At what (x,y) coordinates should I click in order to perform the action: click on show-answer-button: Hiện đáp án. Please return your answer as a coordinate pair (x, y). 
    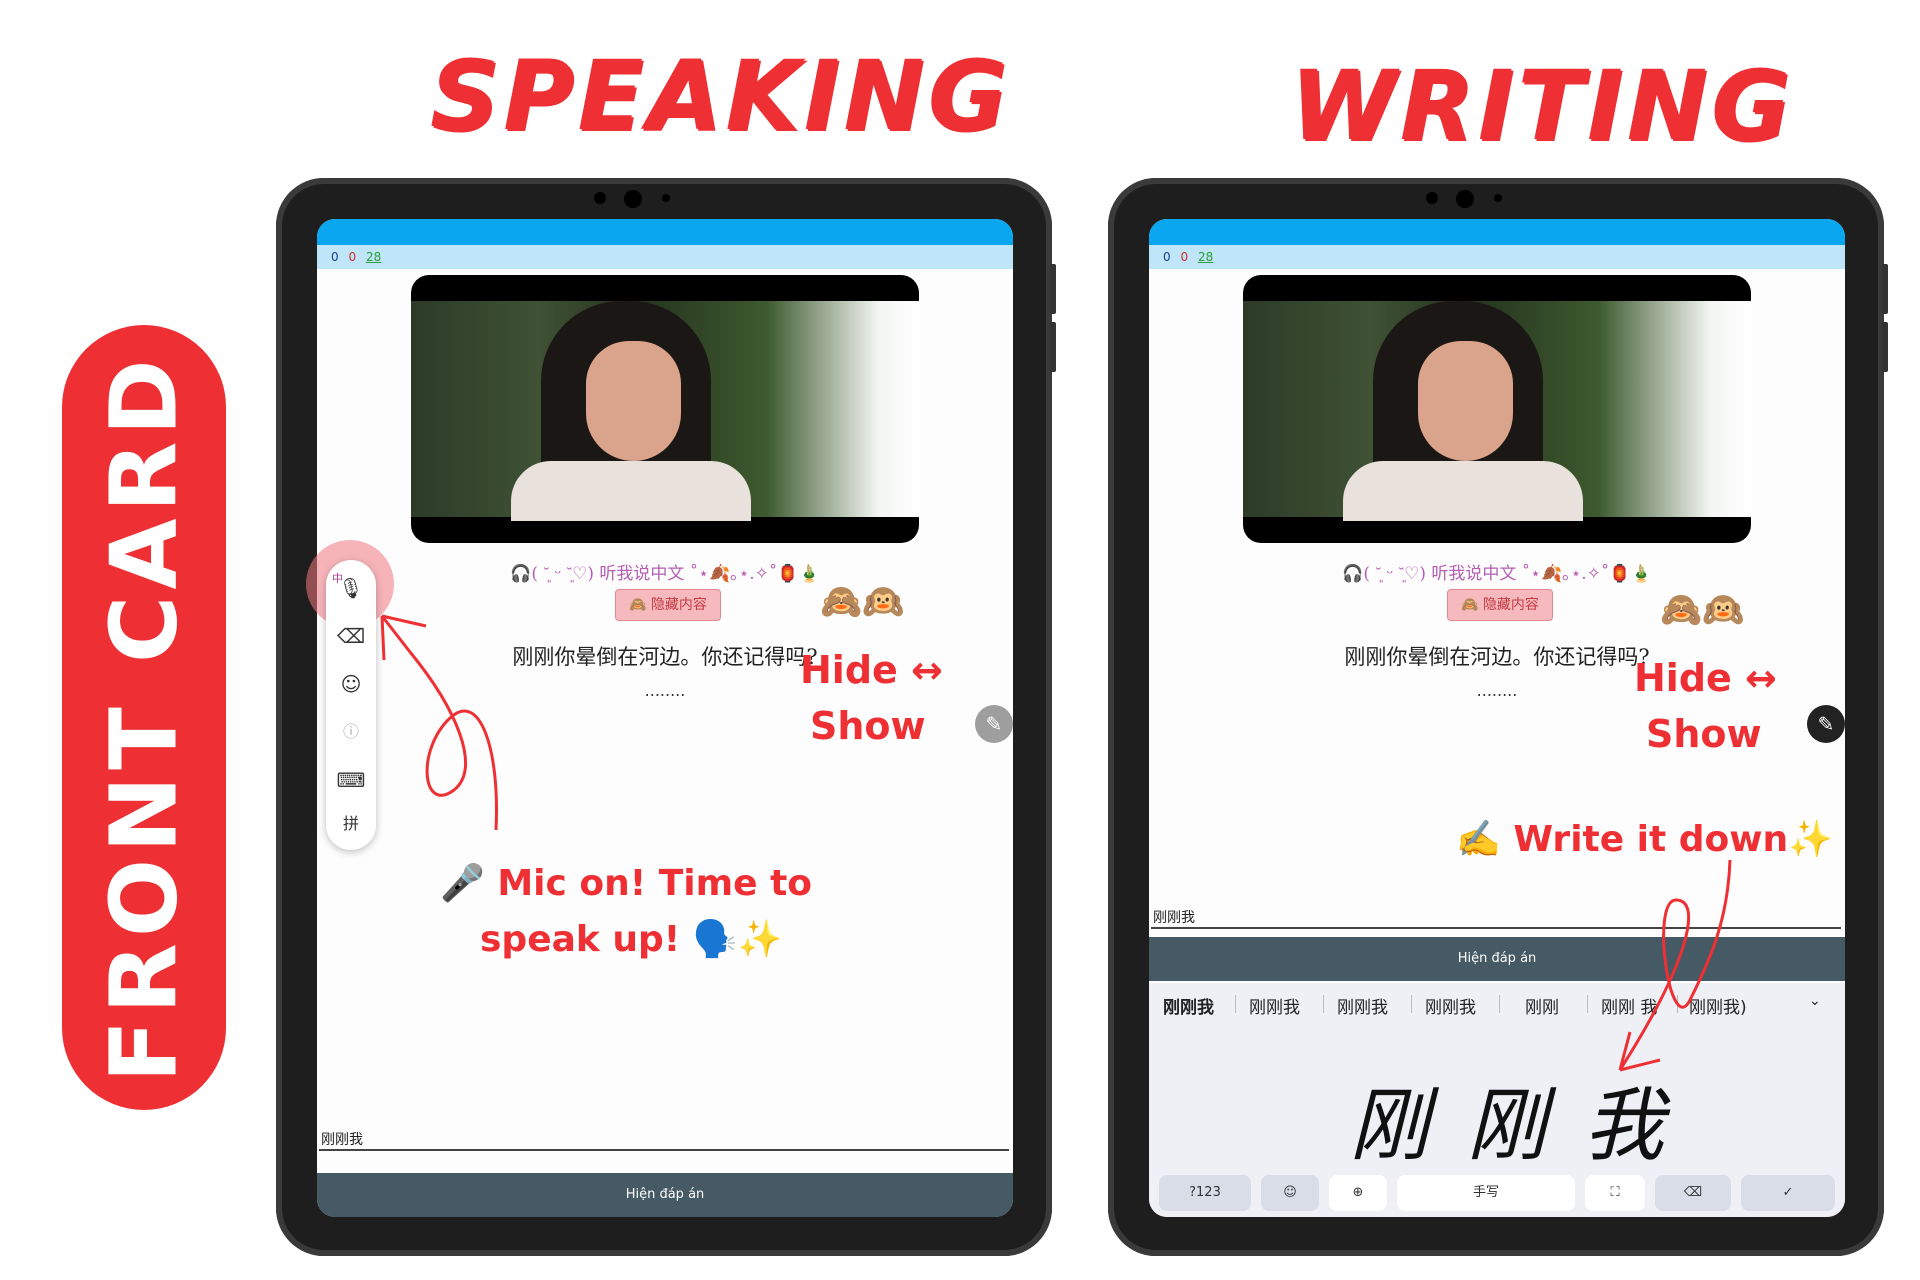
    Looking at the image, I should click on (665, 1195).